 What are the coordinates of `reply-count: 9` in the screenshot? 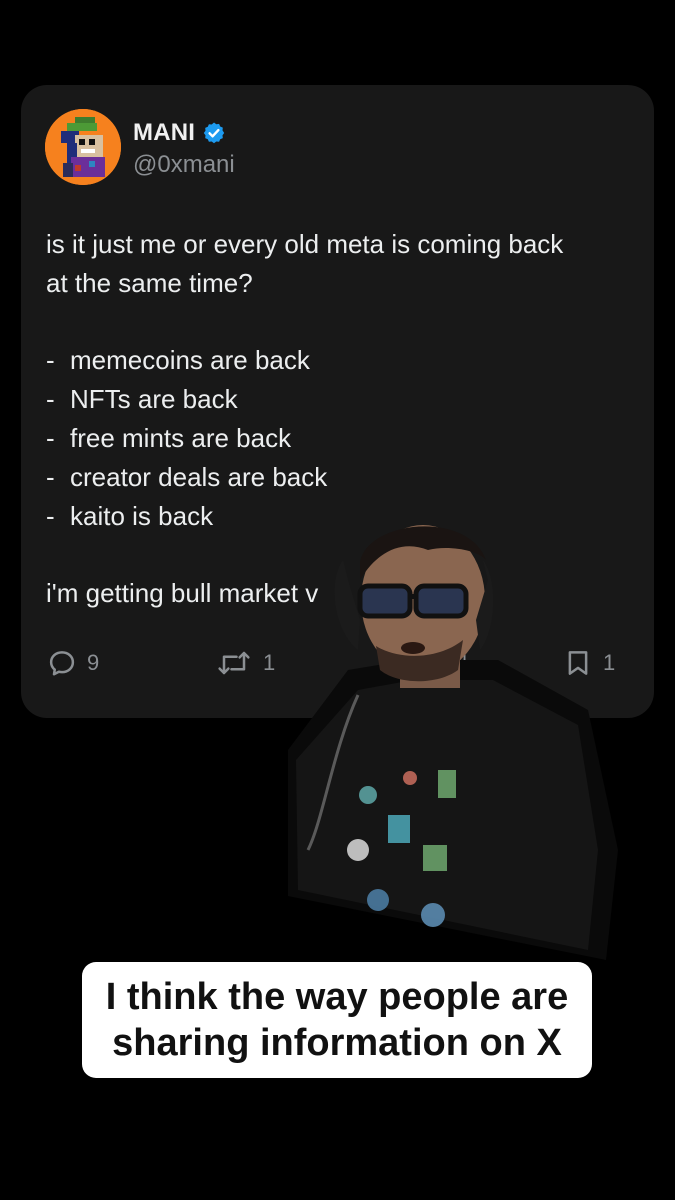 It's located at (93, 662).